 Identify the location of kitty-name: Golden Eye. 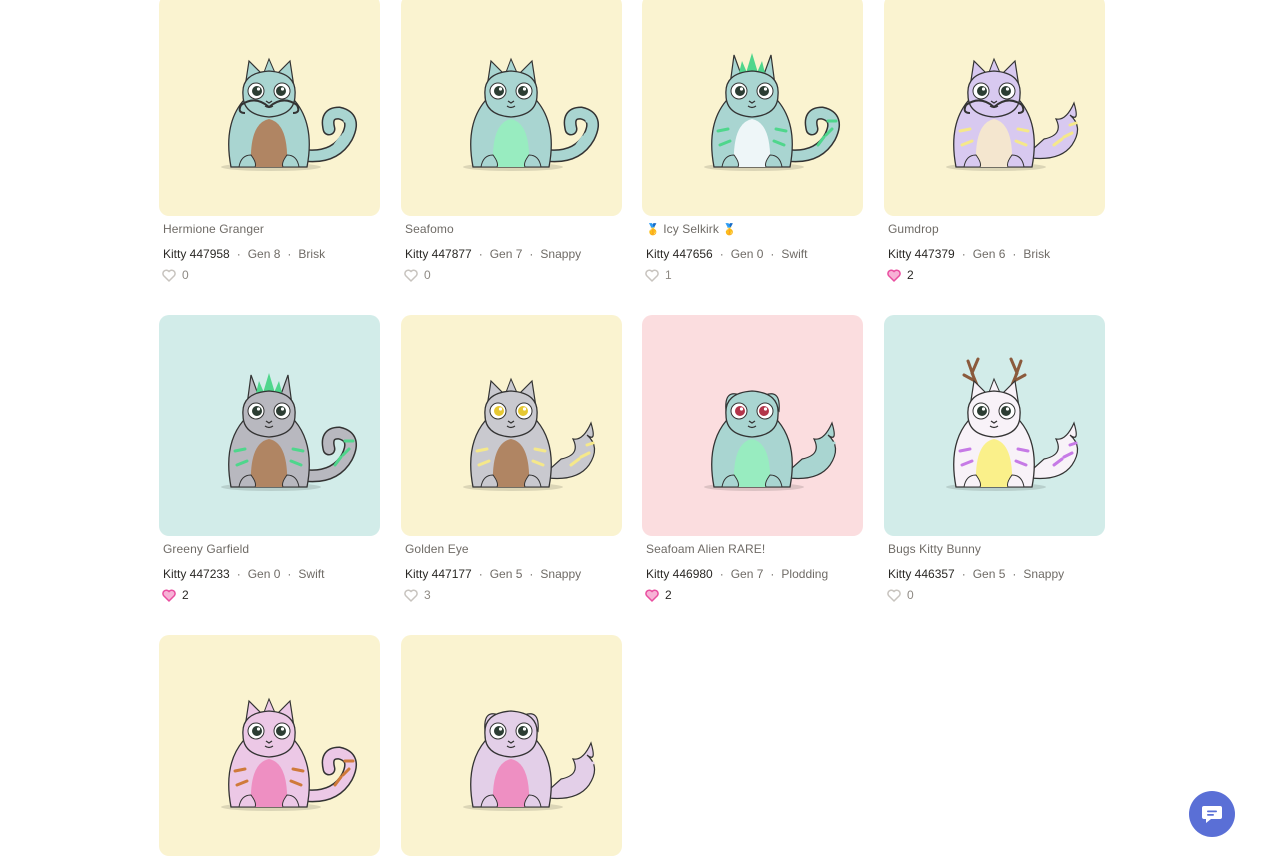
(437, 549).